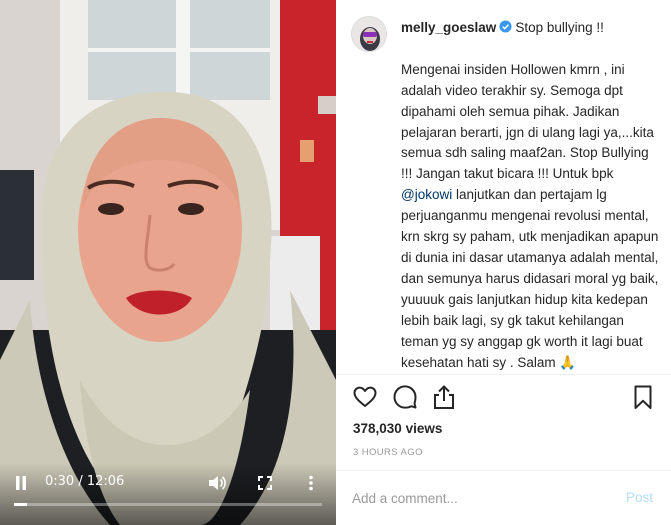 This screenshot has height=525, width=671. What do you see at coordinates (639, 497) in the screenshot?
I see `post-comment-button: Post` at bounding box center [639, 497].